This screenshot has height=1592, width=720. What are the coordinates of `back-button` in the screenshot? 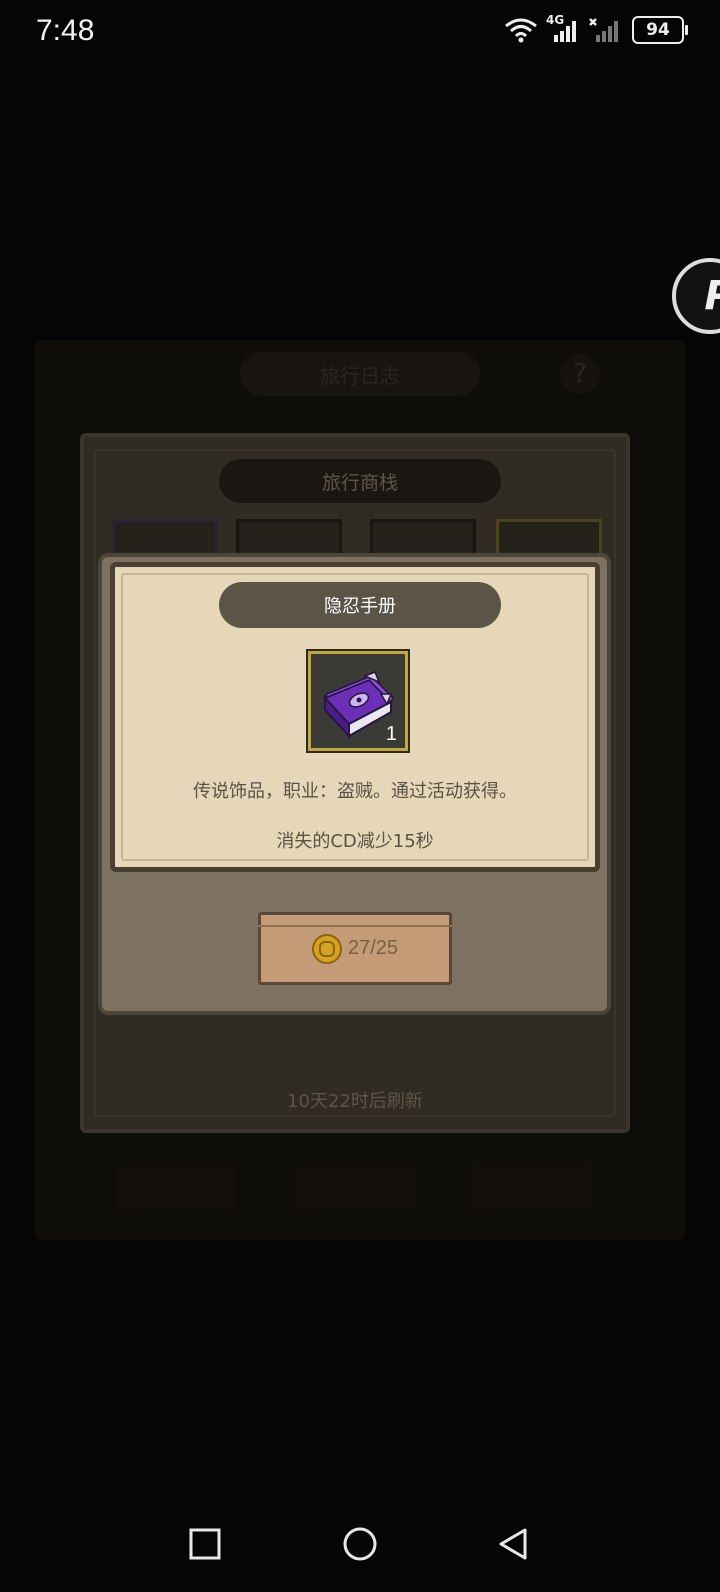 It's located at (513, 1544).